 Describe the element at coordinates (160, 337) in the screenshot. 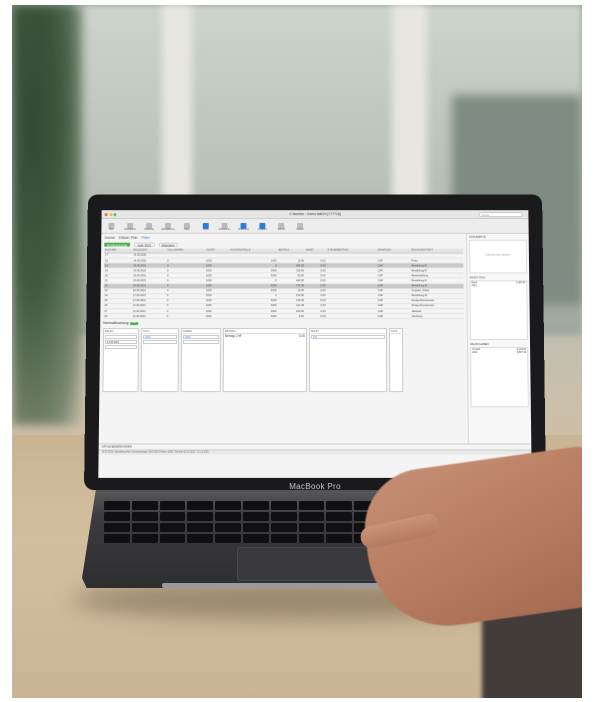

I see `soll-konto-field: 1020` at that location.